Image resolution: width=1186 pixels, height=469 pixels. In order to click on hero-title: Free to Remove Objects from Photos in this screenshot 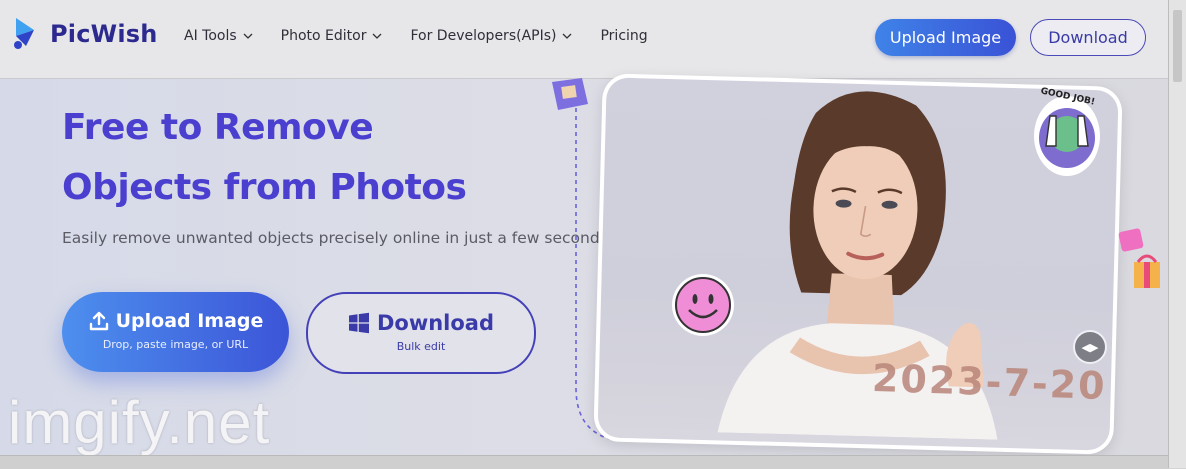, I will do `click(297, 158)`.